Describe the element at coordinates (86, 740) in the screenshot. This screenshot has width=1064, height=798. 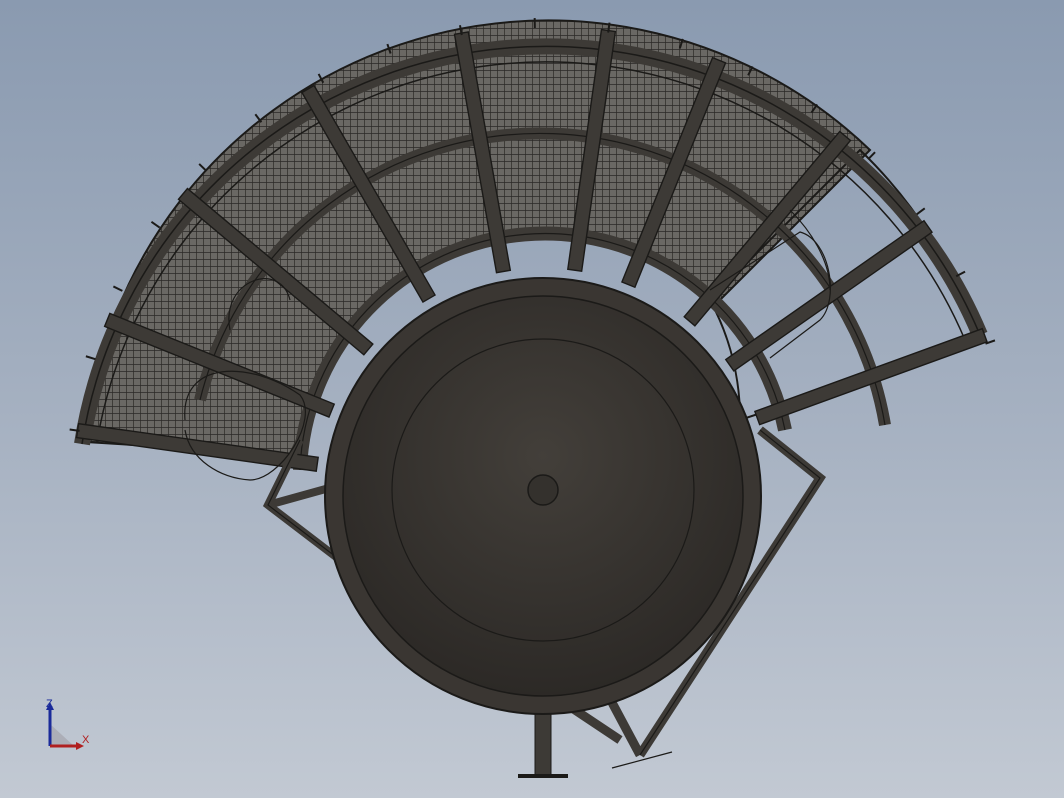
I see `x-axis-label: X` at that location.